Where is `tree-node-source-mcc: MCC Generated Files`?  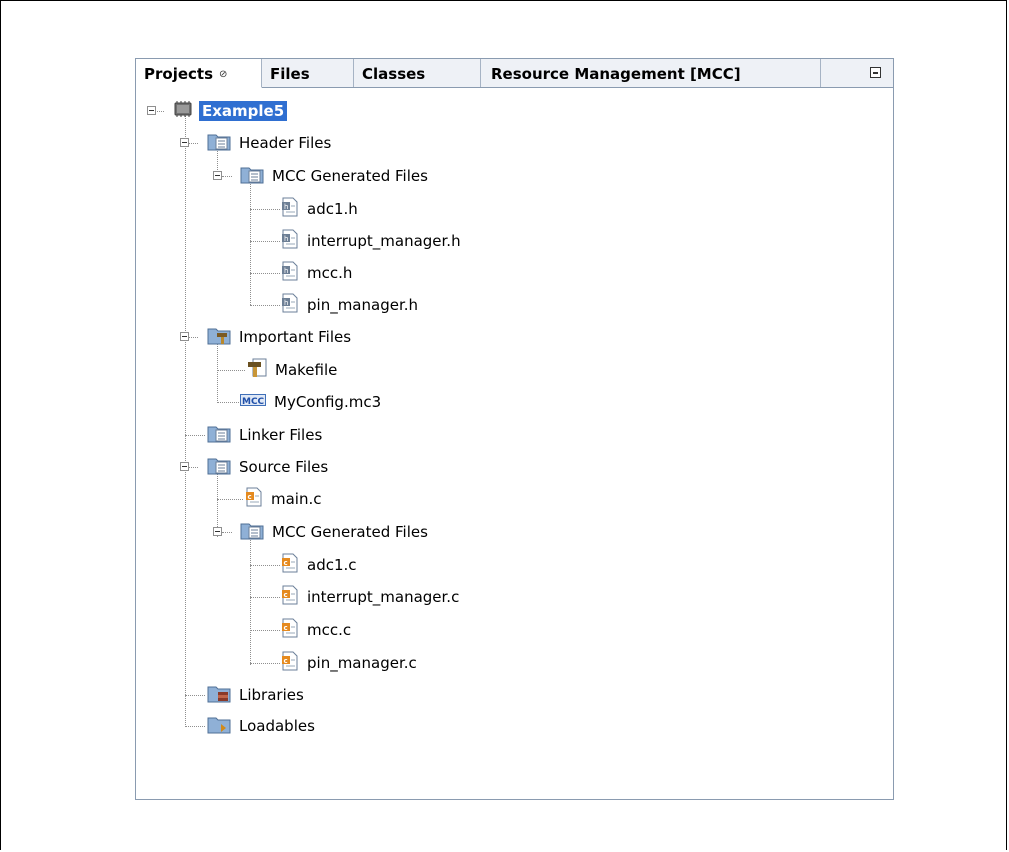
tree-node-source-mcc: MCC Generated Files is located at coordinates (335, 532).